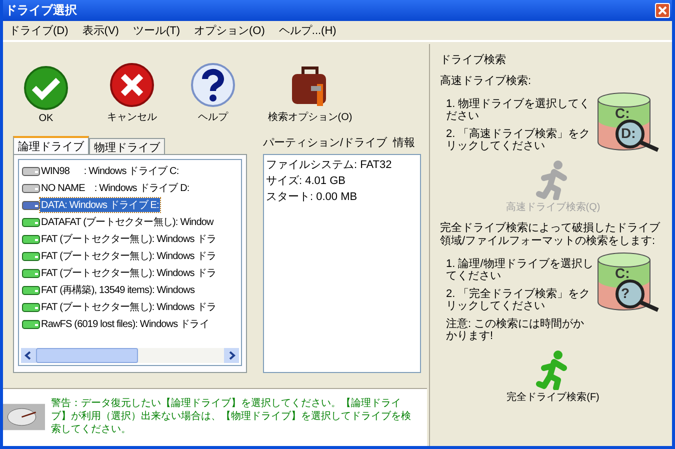  Describe the element at coordinates (307, 30) in the screenshot. I see `menu-item: ヘルプ...(H)` at that location.